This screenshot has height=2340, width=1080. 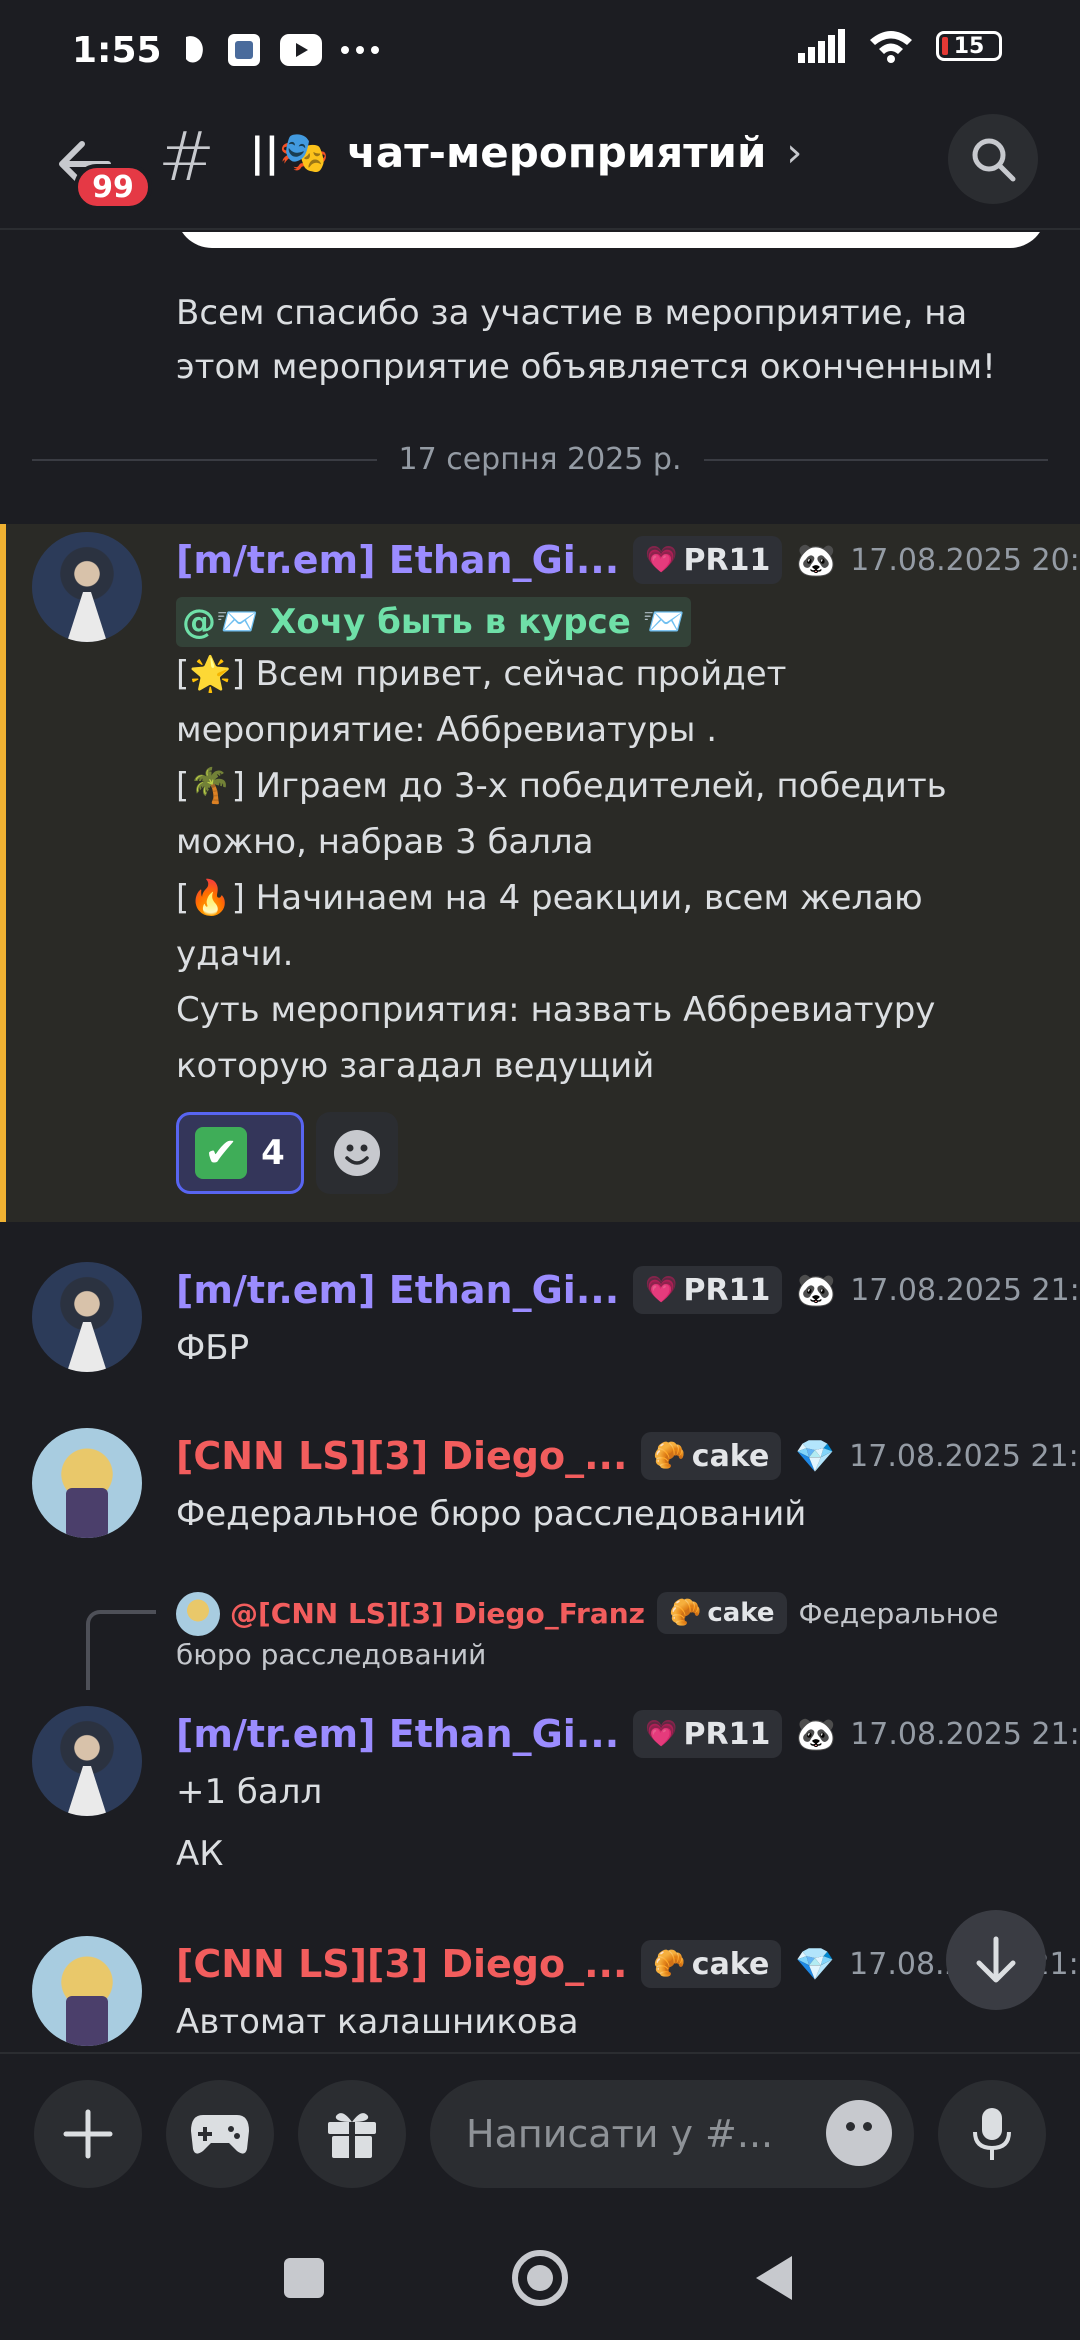 I want to click on recents-button, so click(x=304, y=2278).